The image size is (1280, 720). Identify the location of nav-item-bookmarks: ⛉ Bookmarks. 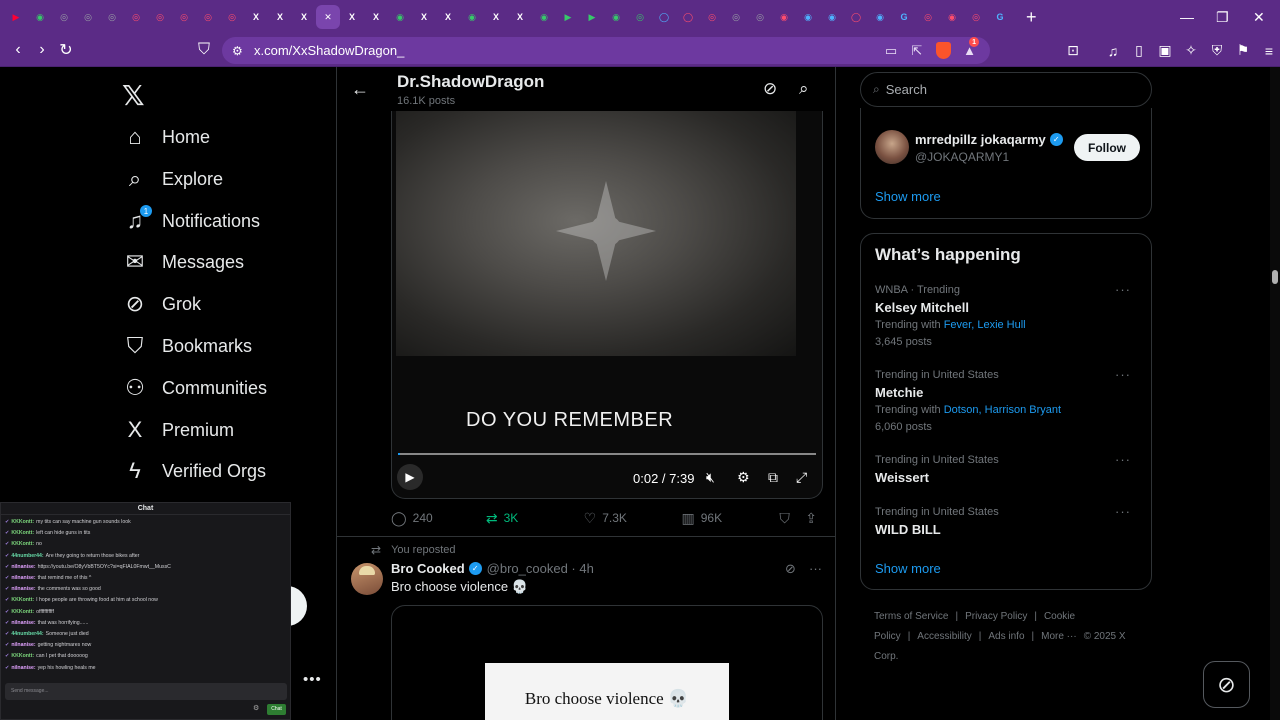
(187, 346).